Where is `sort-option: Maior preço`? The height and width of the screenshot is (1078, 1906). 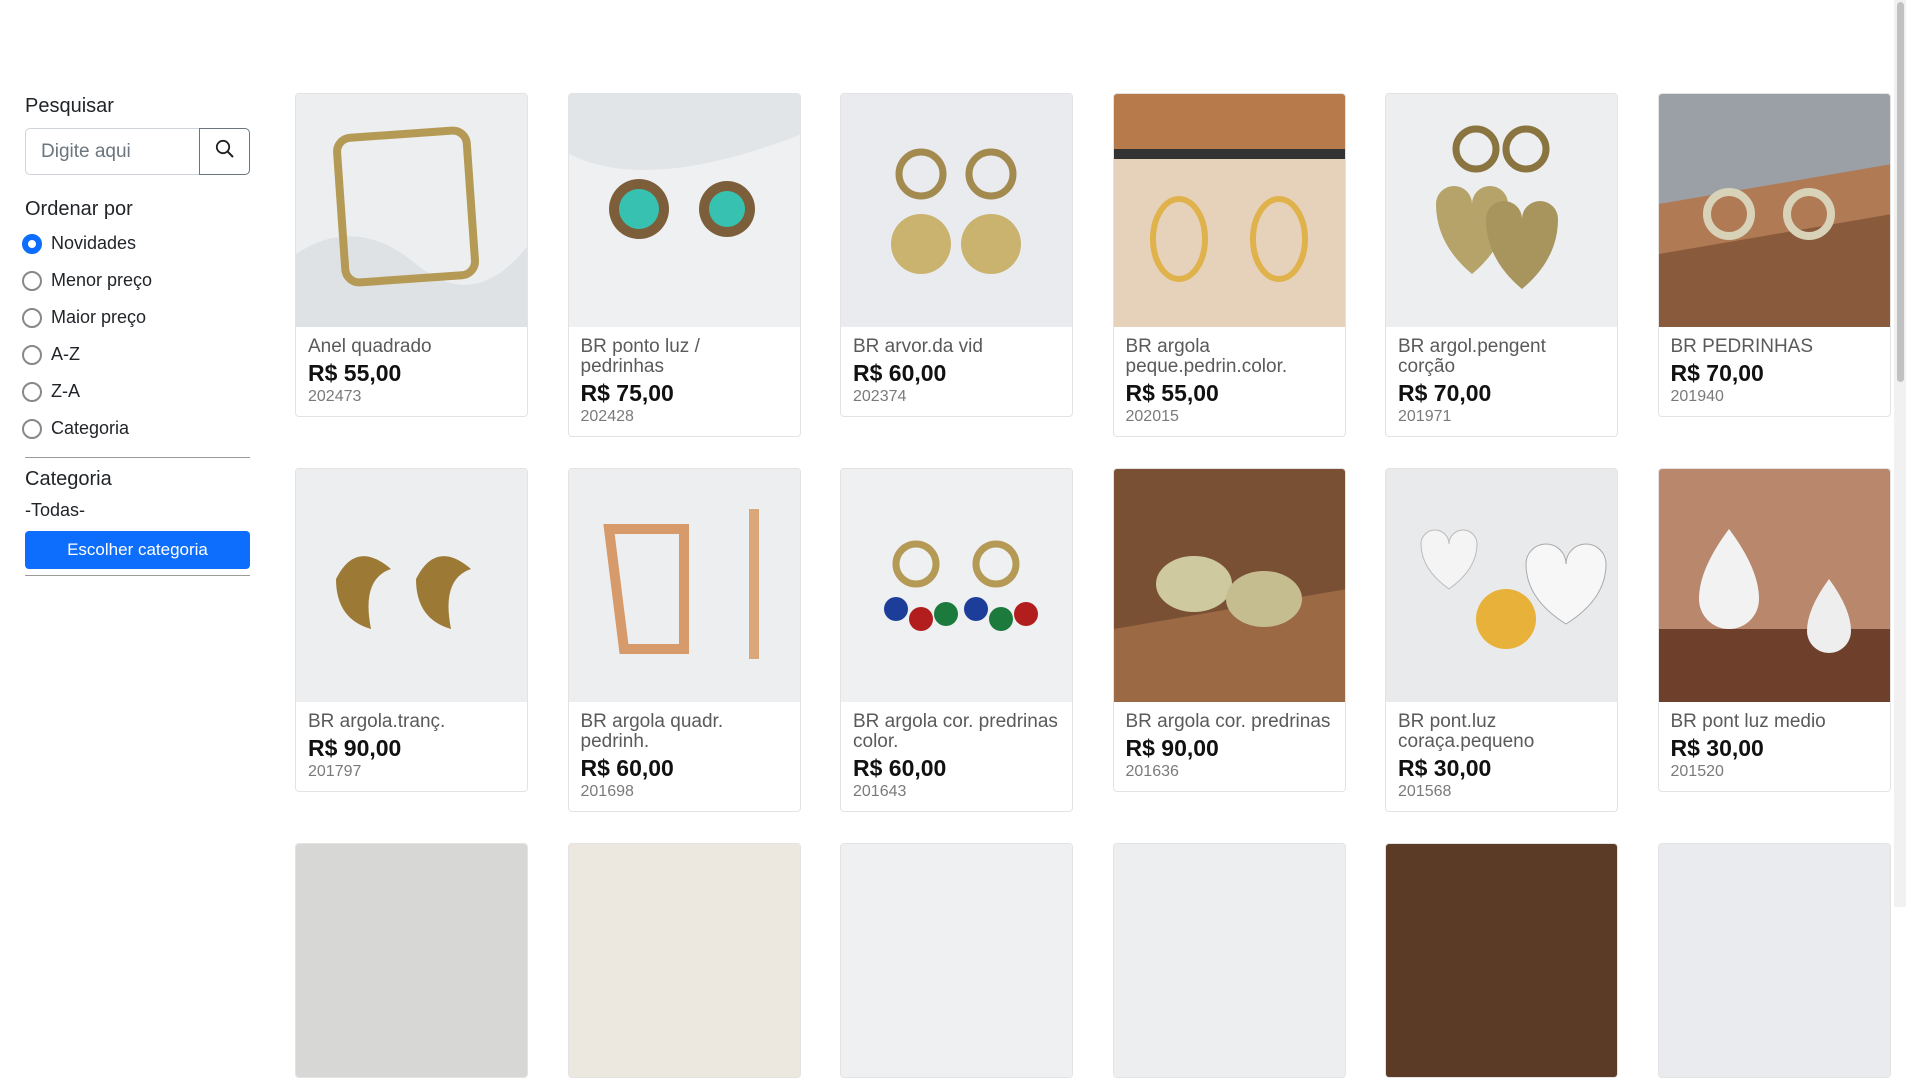
sort-option: Maior preço is located at coordinates (136, 317).